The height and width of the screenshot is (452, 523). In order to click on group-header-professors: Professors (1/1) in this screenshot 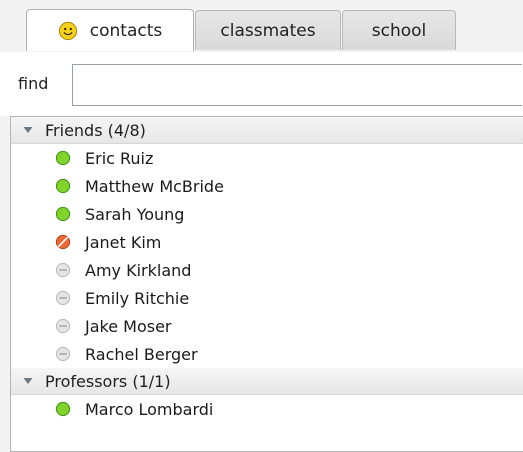, I will do `click(267, 381)`.